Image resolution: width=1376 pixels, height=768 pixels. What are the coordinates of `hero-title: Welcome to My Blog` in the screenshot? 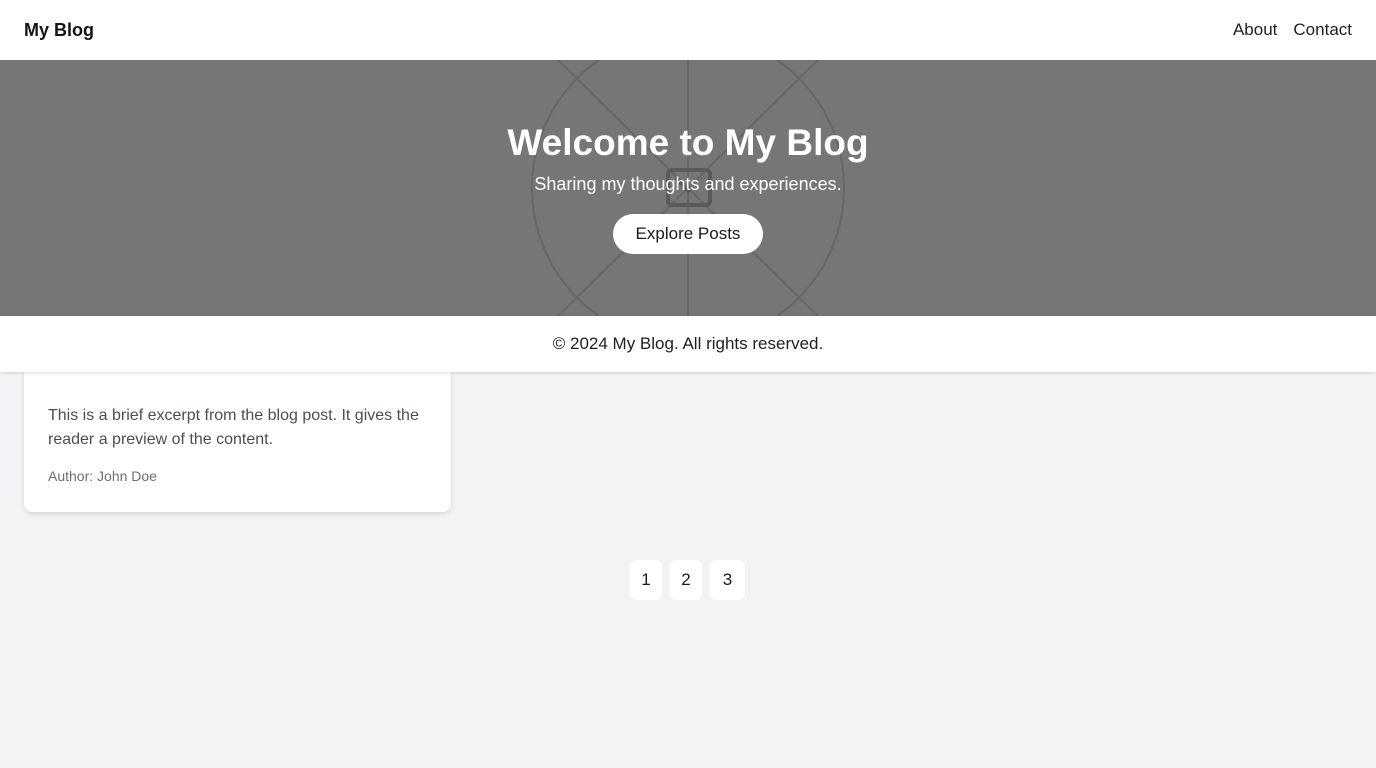 It's located at (688, 142).